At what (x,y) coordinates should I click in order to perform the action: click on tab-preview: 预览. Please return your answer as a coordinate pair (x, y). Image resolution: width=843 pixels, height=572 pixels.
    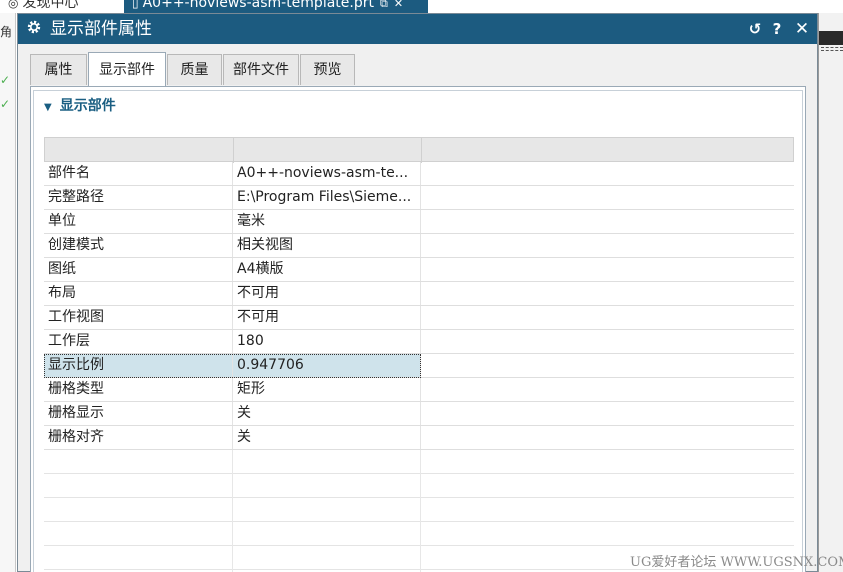
    Looking at the image, I should click on (327, 69).